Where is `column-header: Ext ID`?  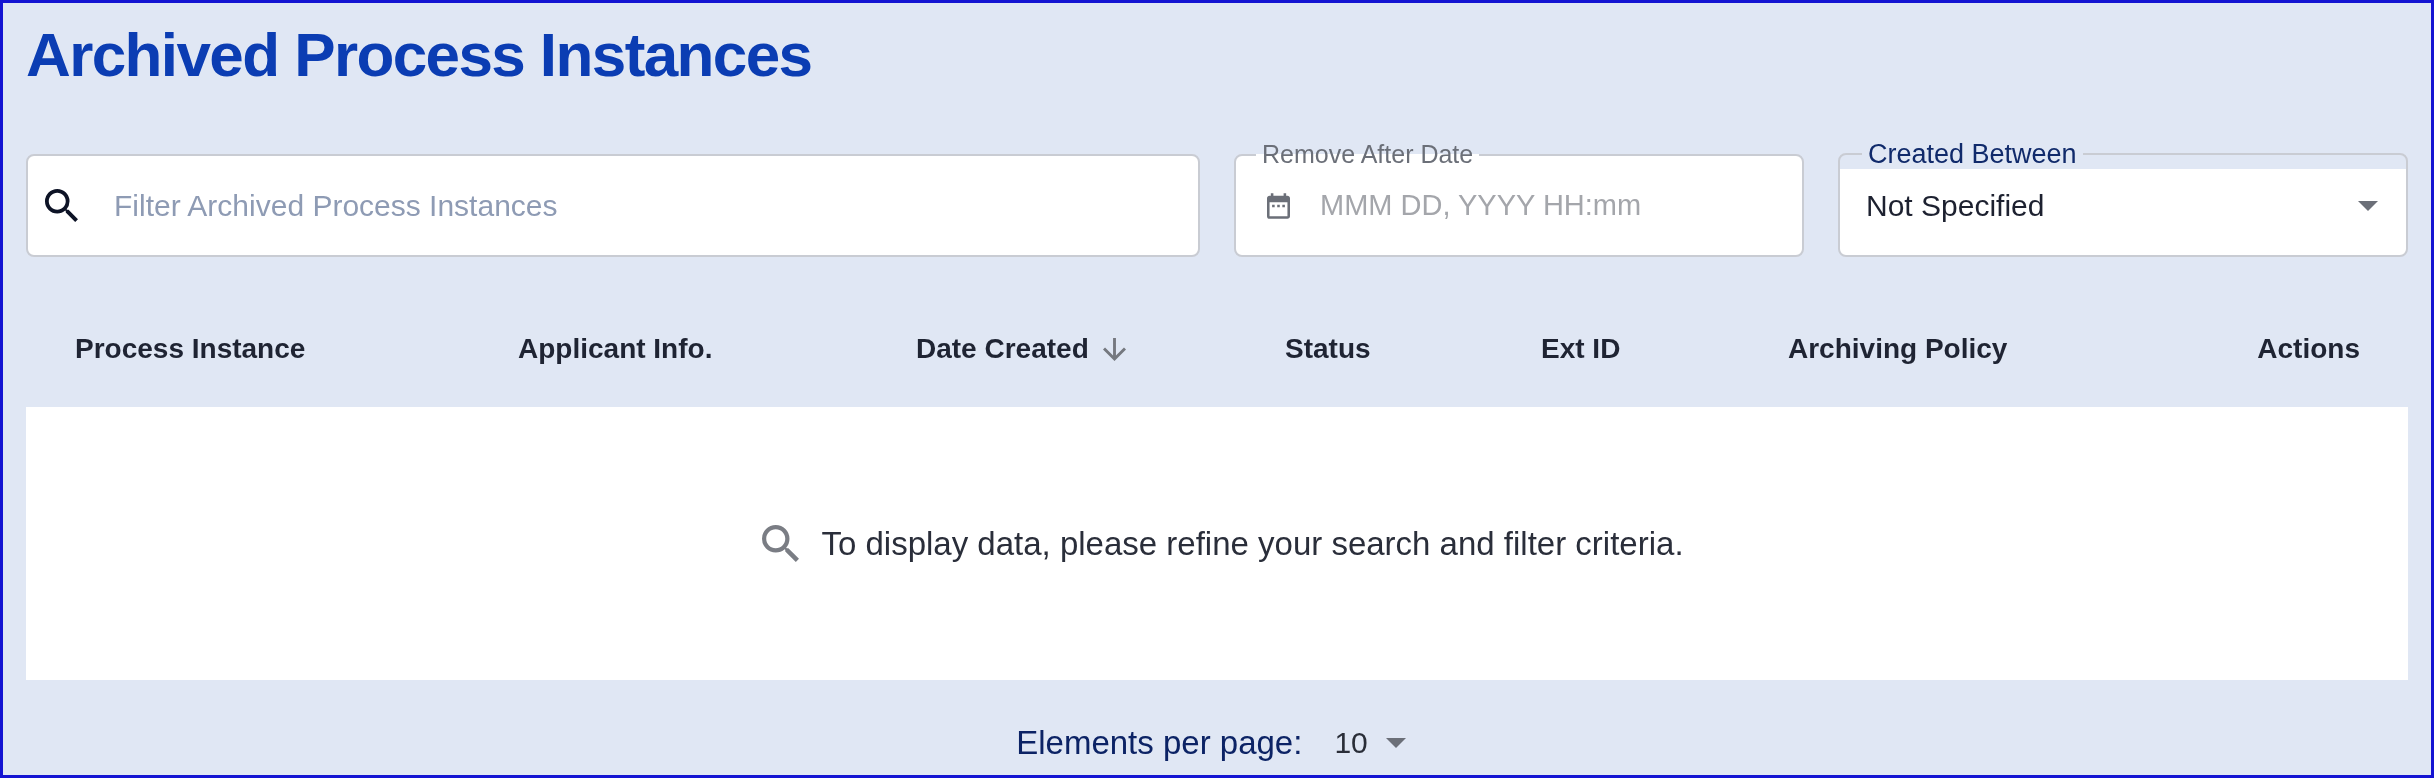
column-header: Ext ID is located at coordinates (1581, 349).